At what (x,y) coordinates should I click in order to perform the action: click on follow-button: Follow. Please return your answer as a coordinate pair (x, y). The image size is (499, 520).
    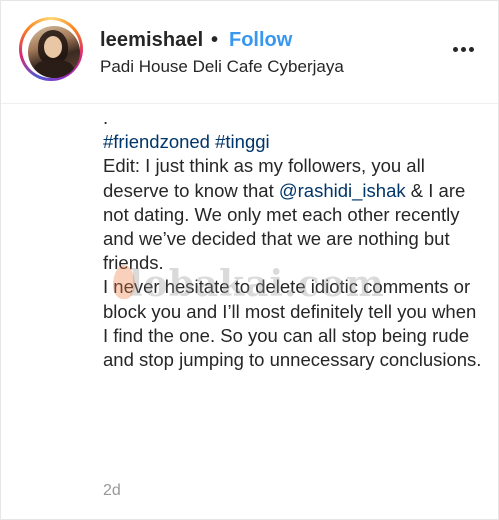
    Looking at the image, I should click on (260, 40).